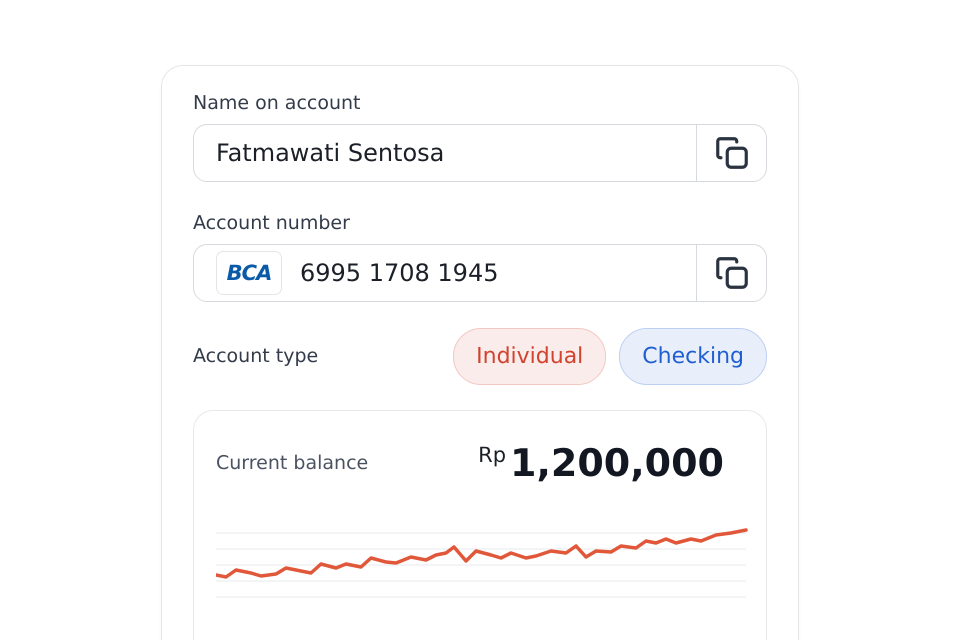 This screenshot has height=640, width=960. What do you see at coordinates (330, 153) in the screenshot?
I see `field-value: Fatmawati Sentosa` at bounding box center [330, 153].